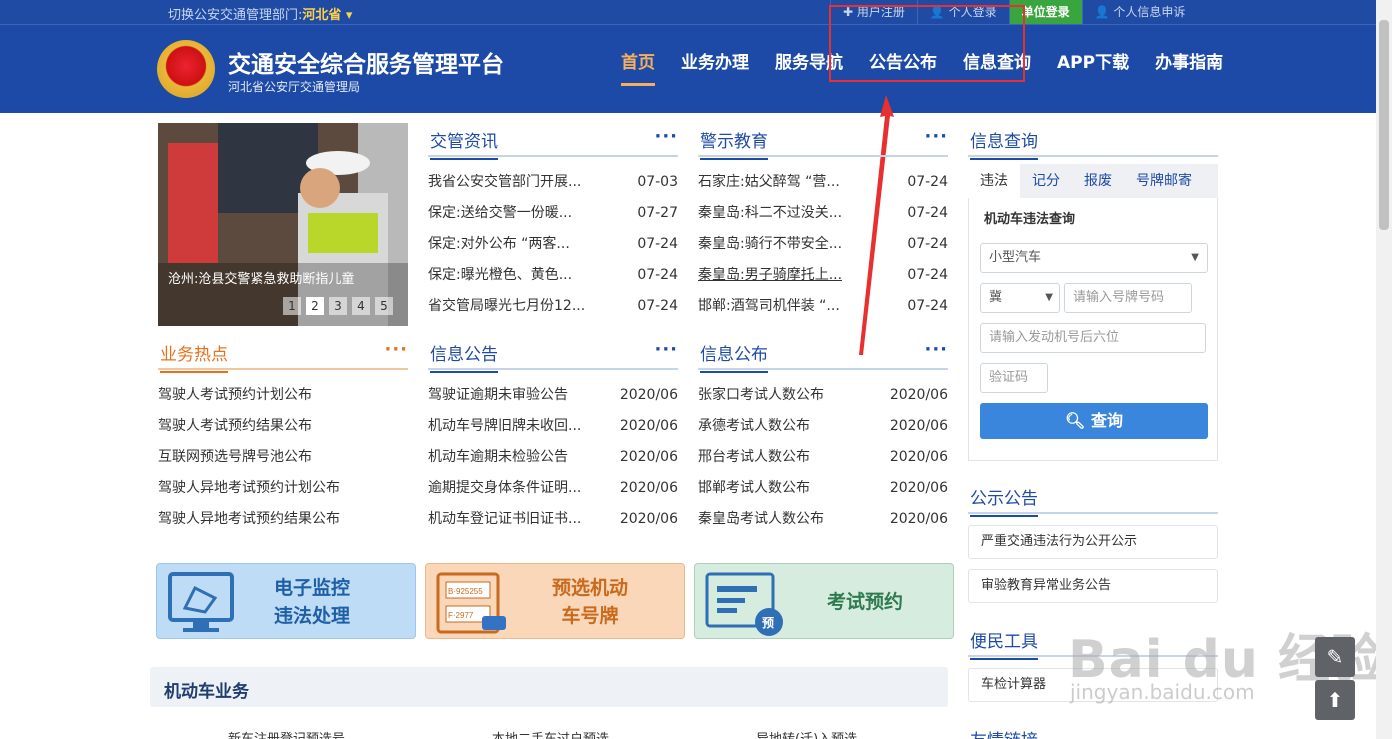  I want to click on engine-number-input: 请输入发动机号后六位, so click(1093, 338).